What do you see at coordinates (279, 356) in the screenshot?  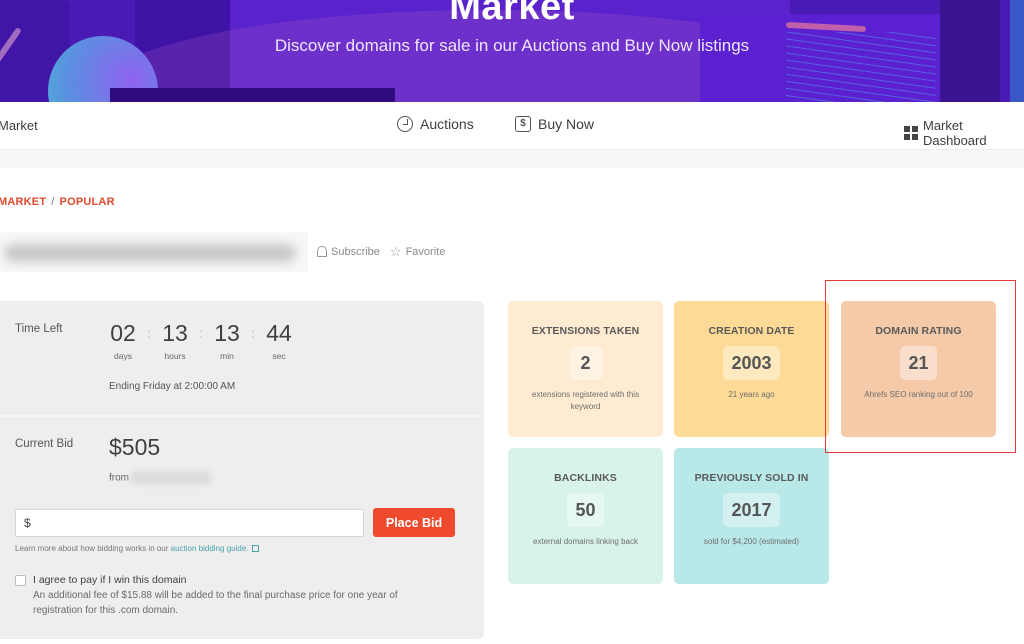 I see `countdown-unit: sec` at bounding box center [279, 356].